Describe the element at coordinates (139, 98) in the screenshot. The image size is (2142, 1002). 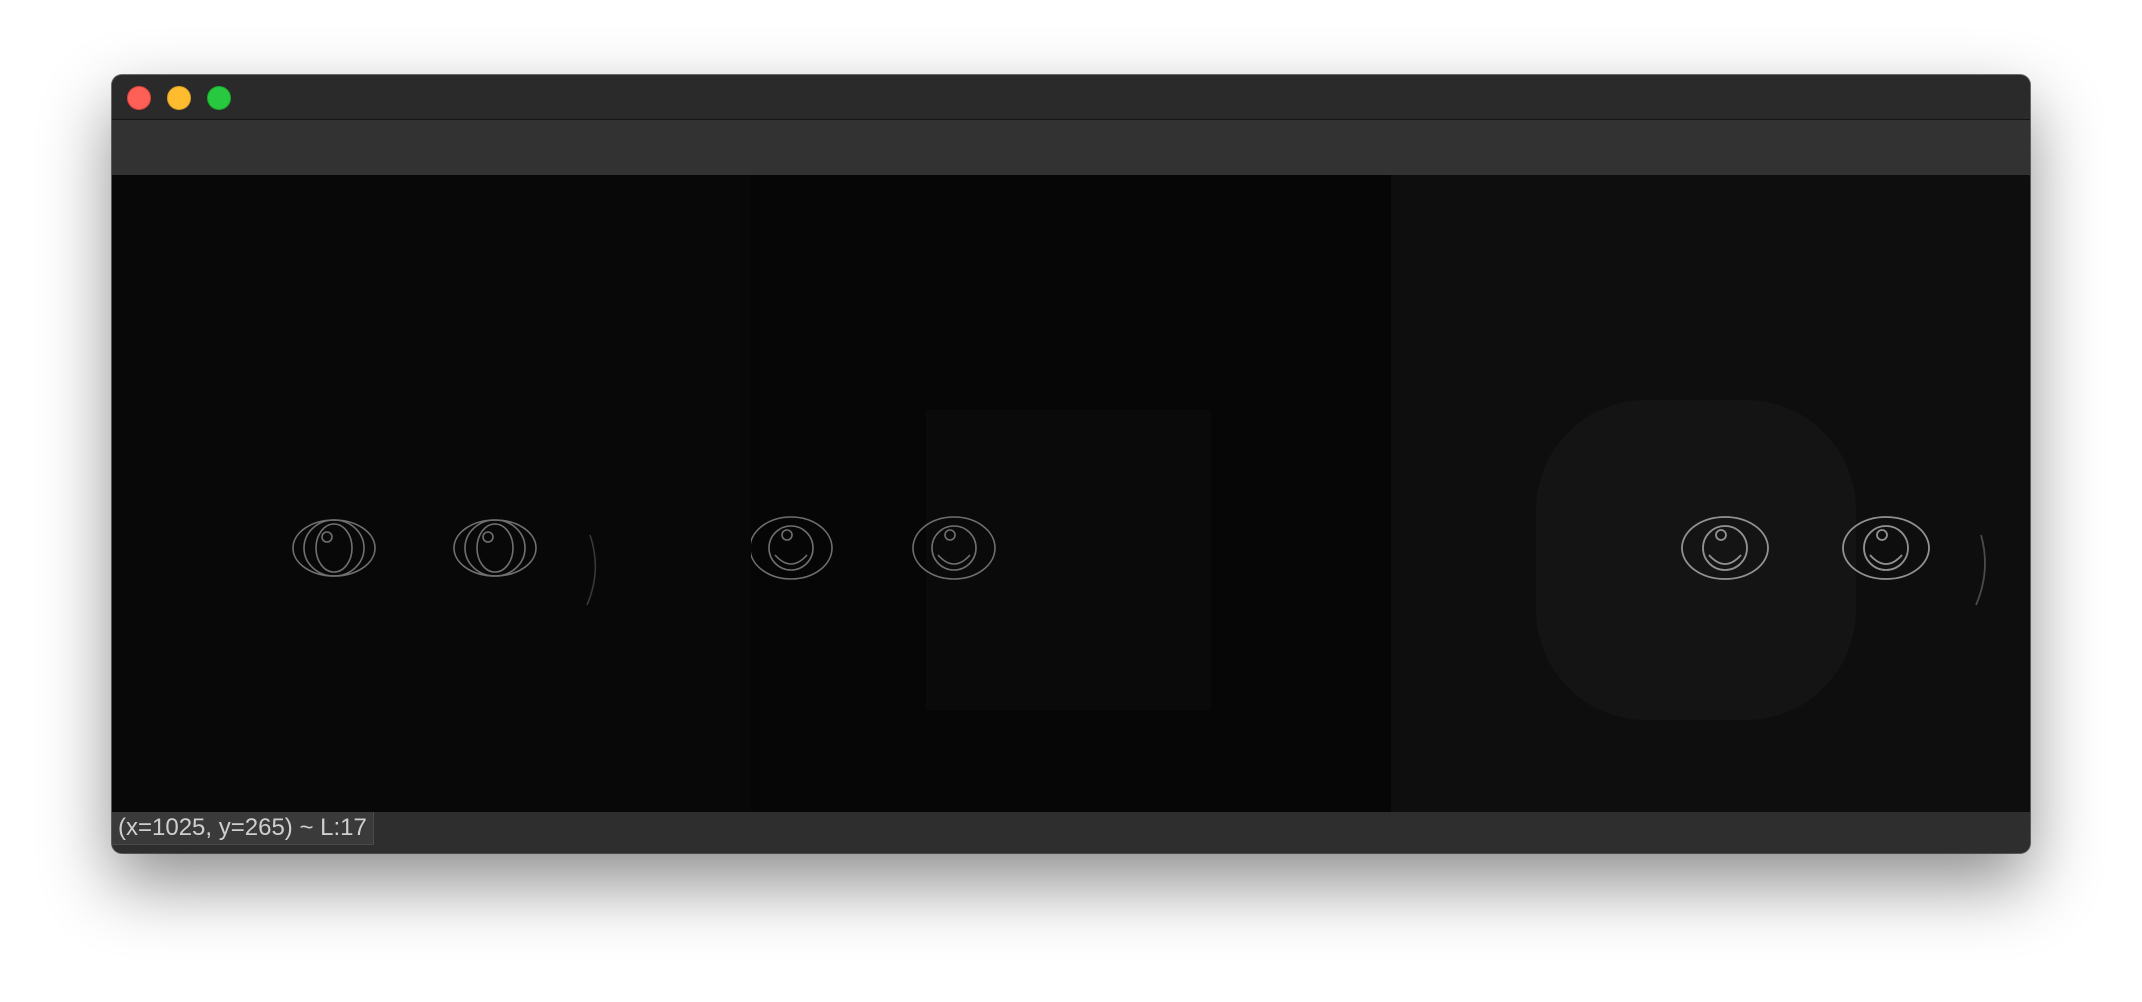
I see `close-button` at that location.